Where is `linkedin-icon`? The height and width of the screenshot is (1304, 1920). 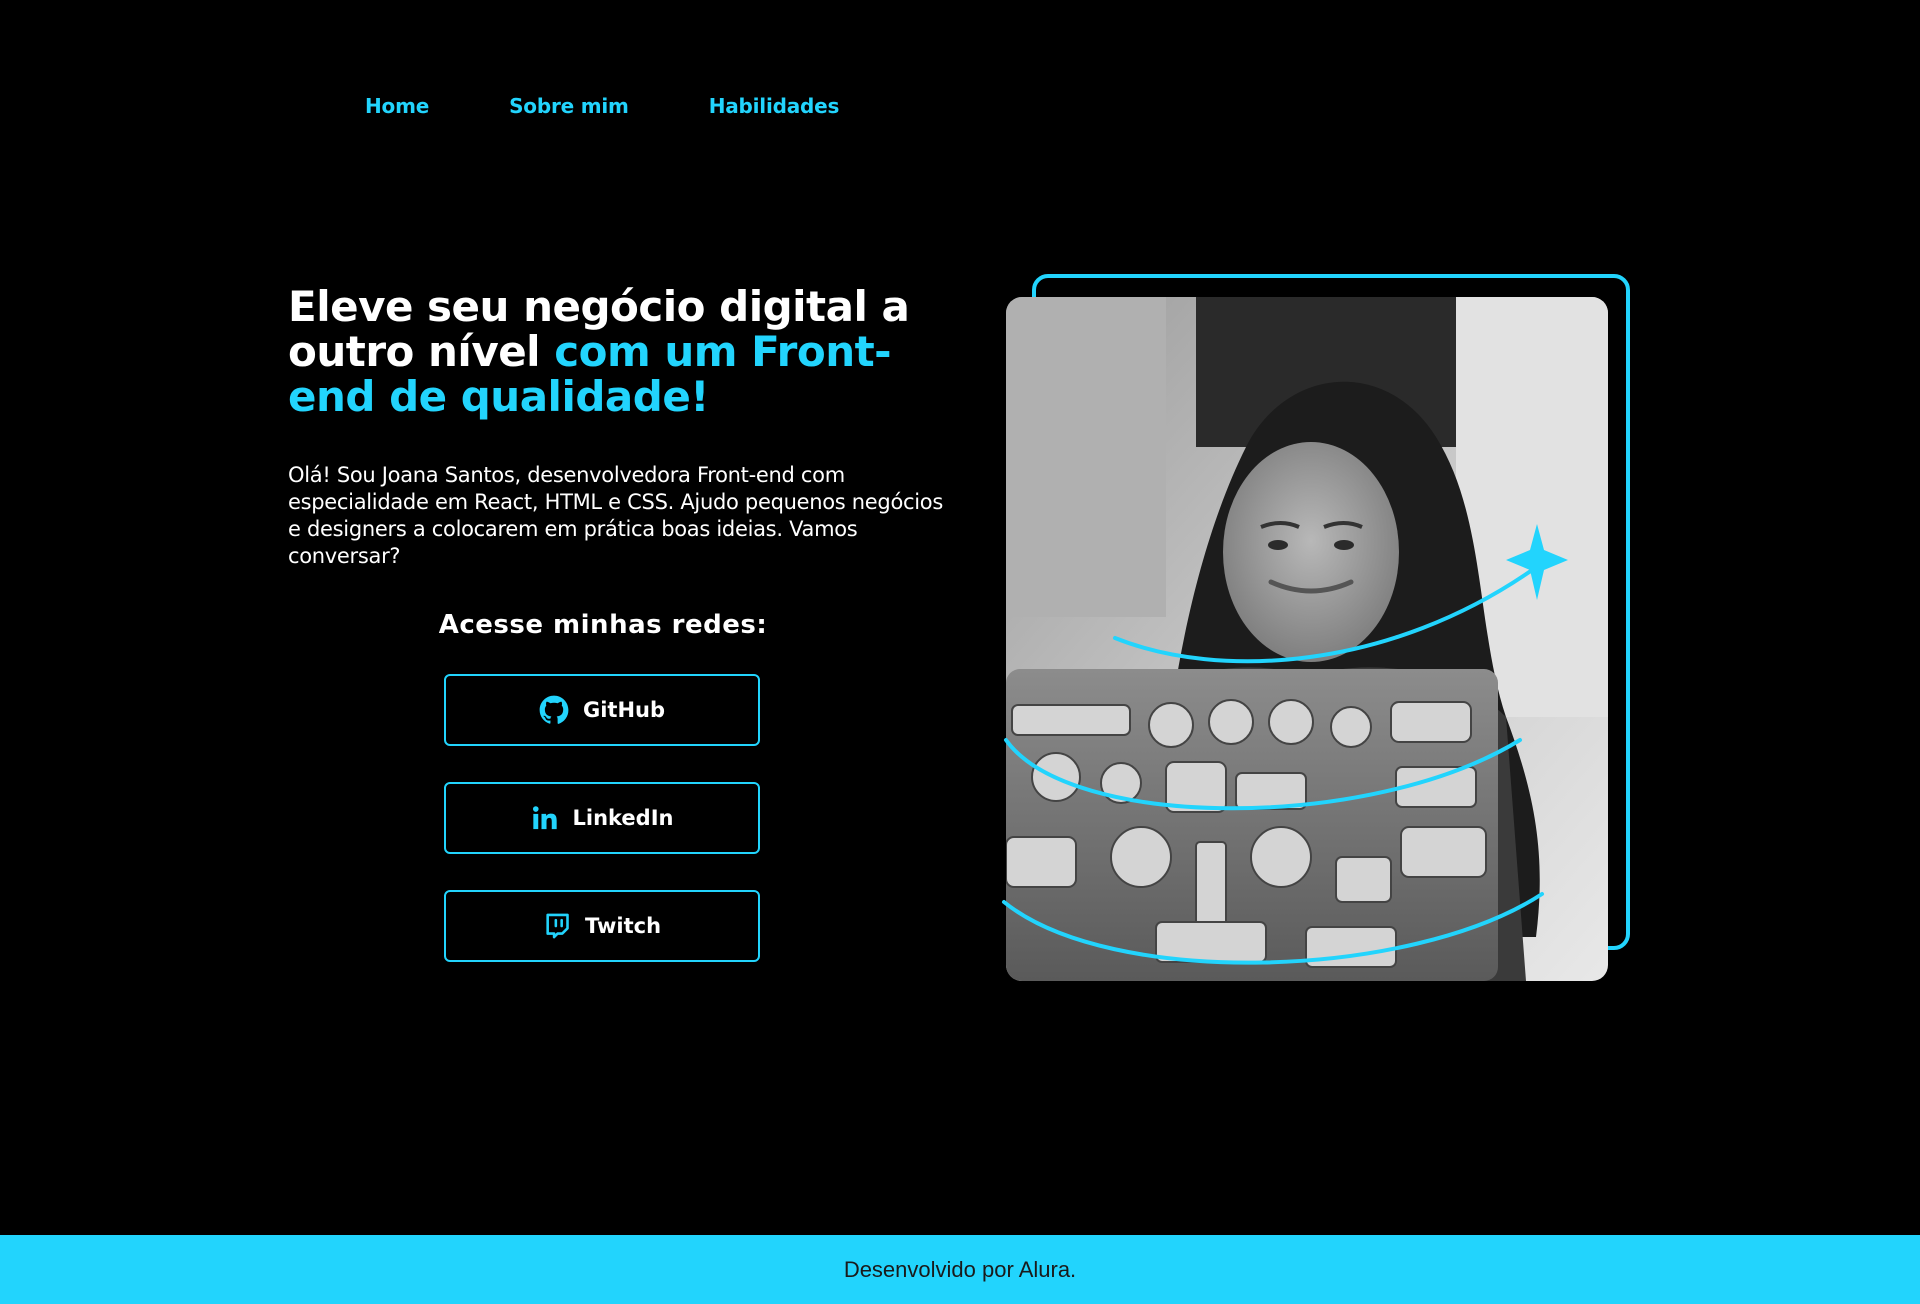 linkedin-icon is located at coordinates (545, 818).